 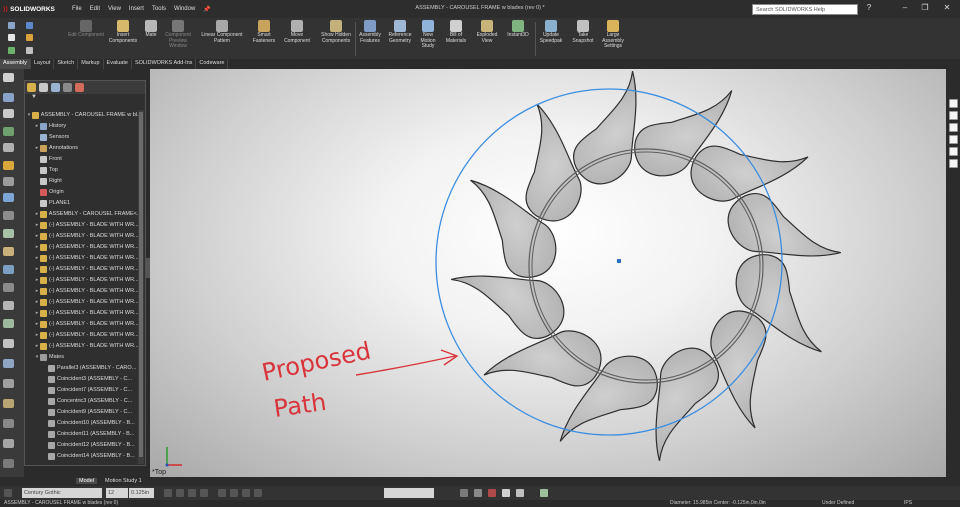 I want to click on solidworks-resources-icon, so click(x=953, y=103).